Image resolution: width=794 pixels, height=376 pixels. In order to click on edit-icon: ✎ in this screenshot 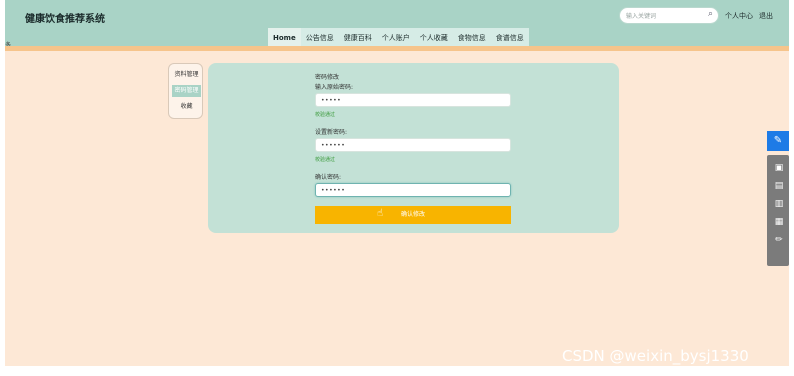, I will do `click(778, 141)`.